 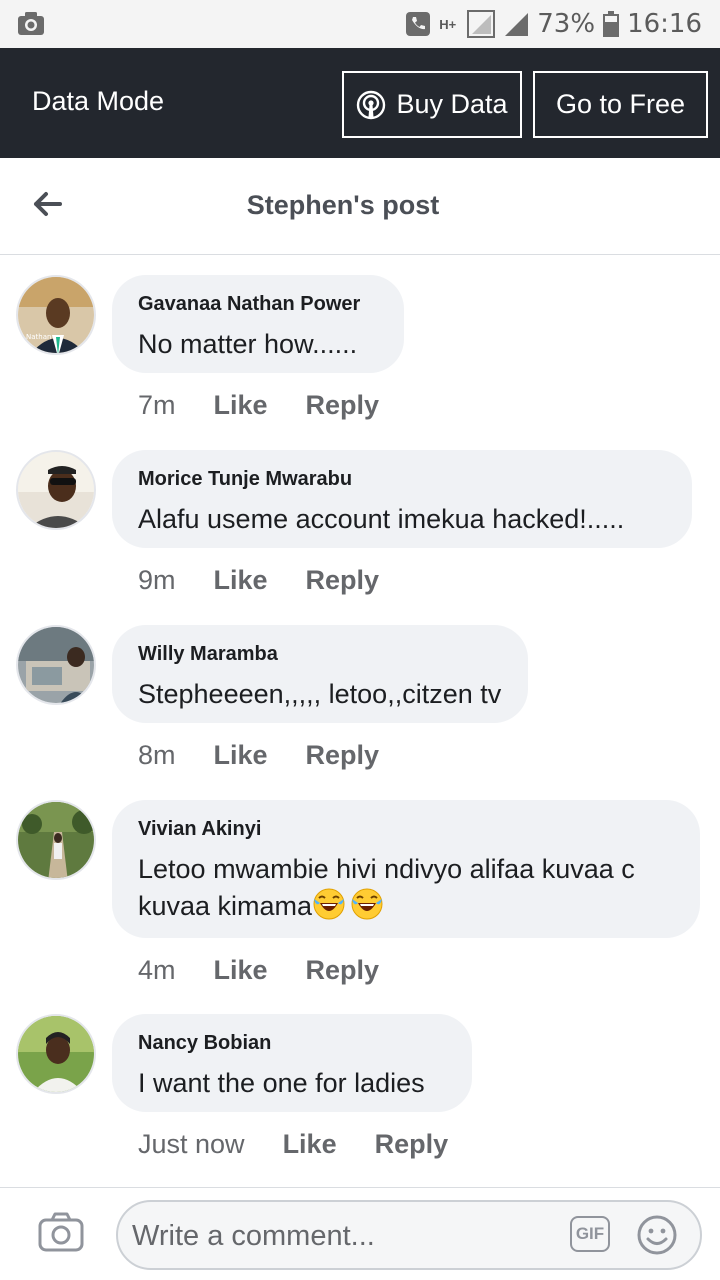 I want to click on signal-bars-icon, so click(x=517, y=24).